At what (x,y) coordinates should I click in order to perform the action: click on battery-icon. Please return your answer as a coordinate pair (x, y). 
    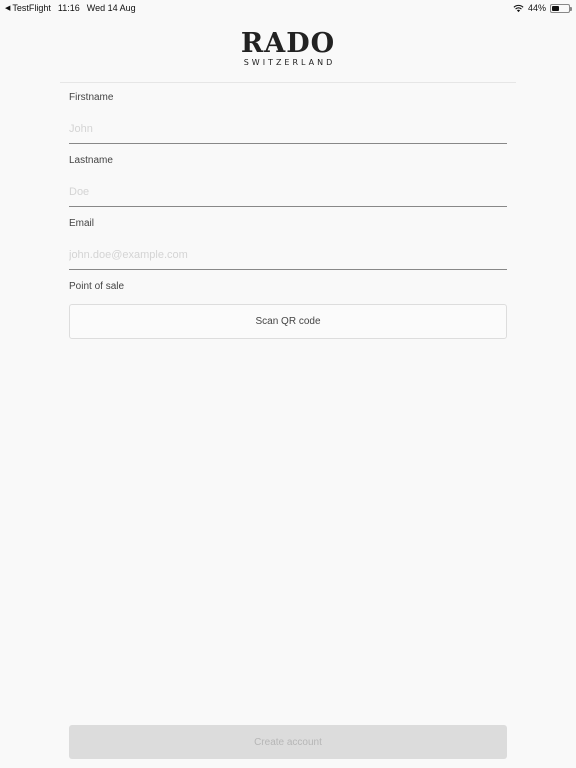
    Looking at the image, I should click on (561, 8).